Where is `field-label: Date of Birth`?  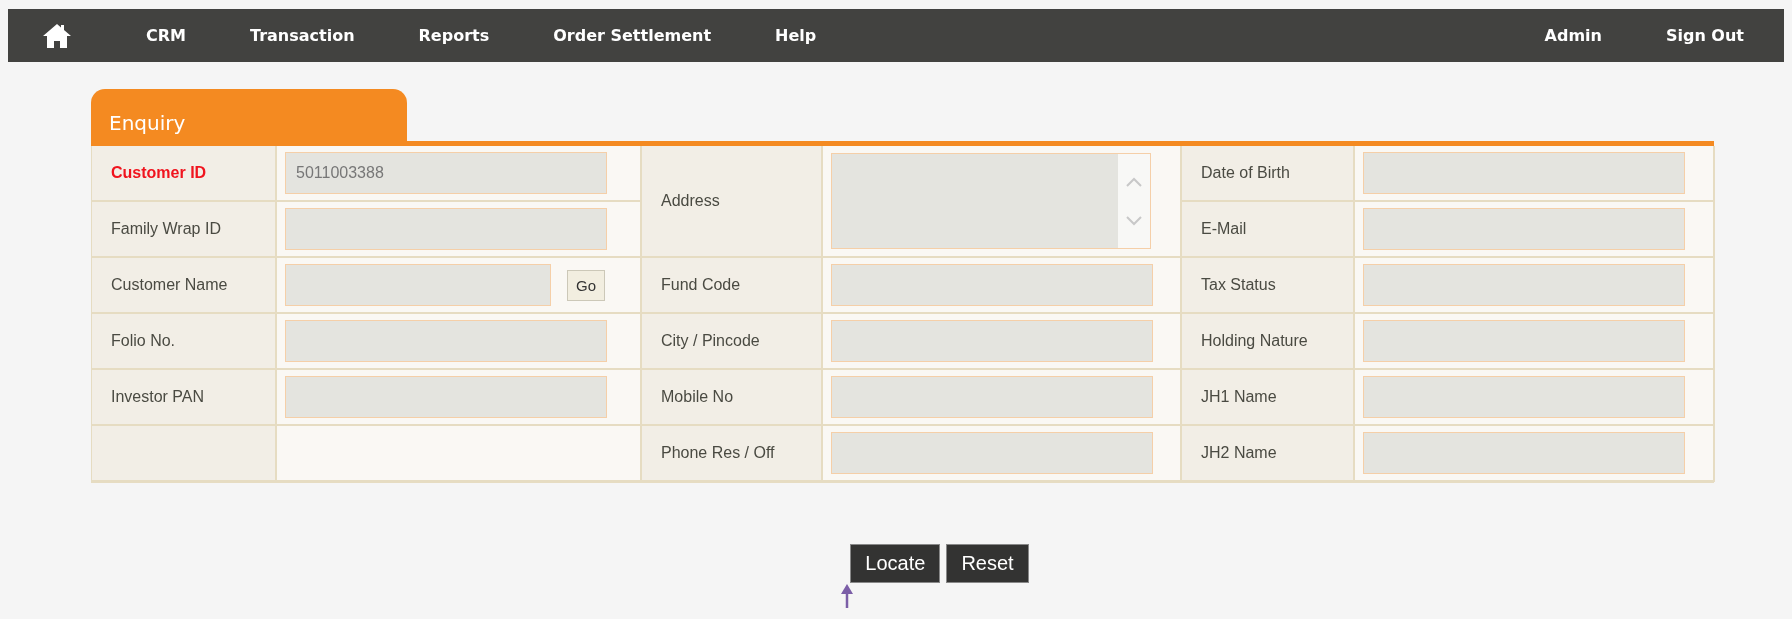 field-label: Date of Birth is located at coordinates (1245, 173).